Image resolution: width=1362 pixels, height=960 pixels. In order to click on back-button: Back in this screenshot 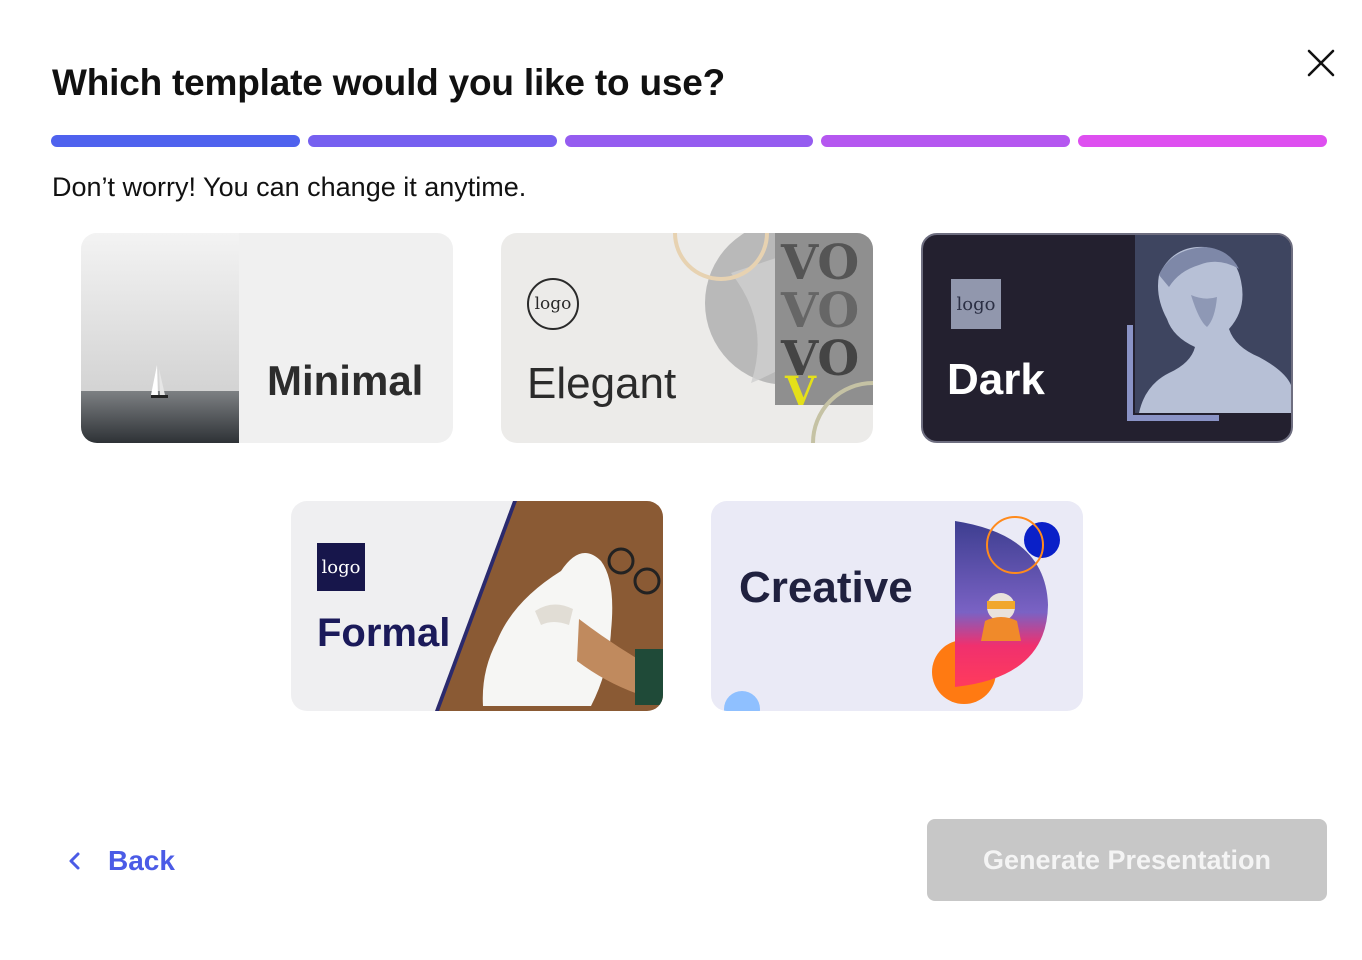, I will do `click(119, 861)`.